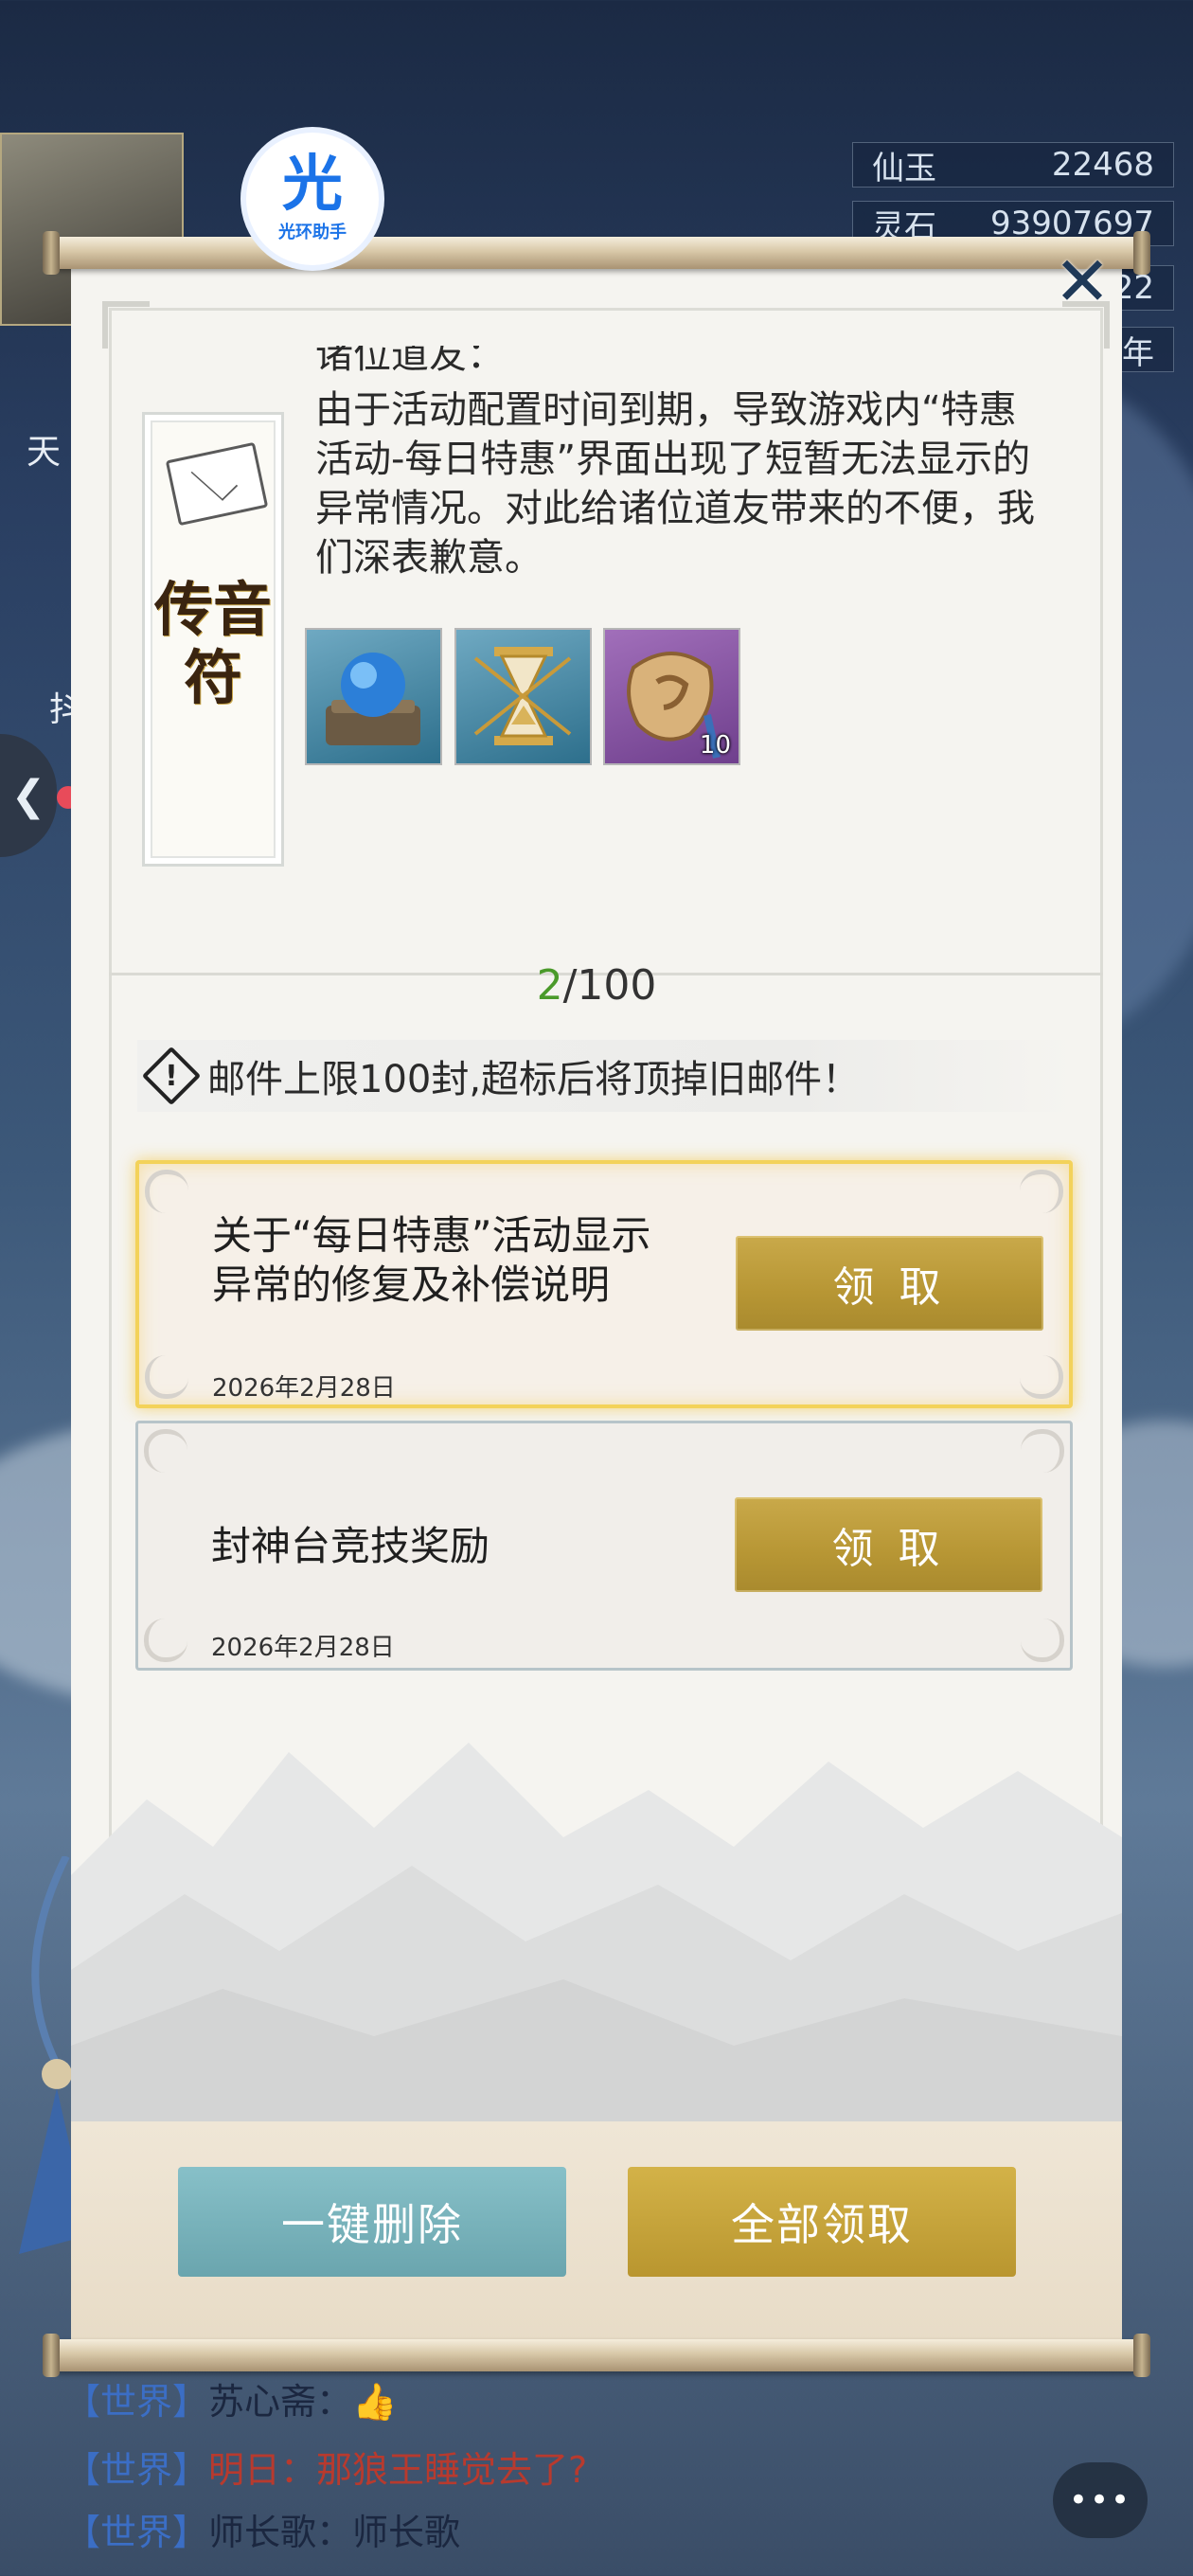 This screenshot has width=1193, height=2576. Describe the element at coordinates (671, 696) in the screenshot. I see `attachment-item-3: 10` at that location.